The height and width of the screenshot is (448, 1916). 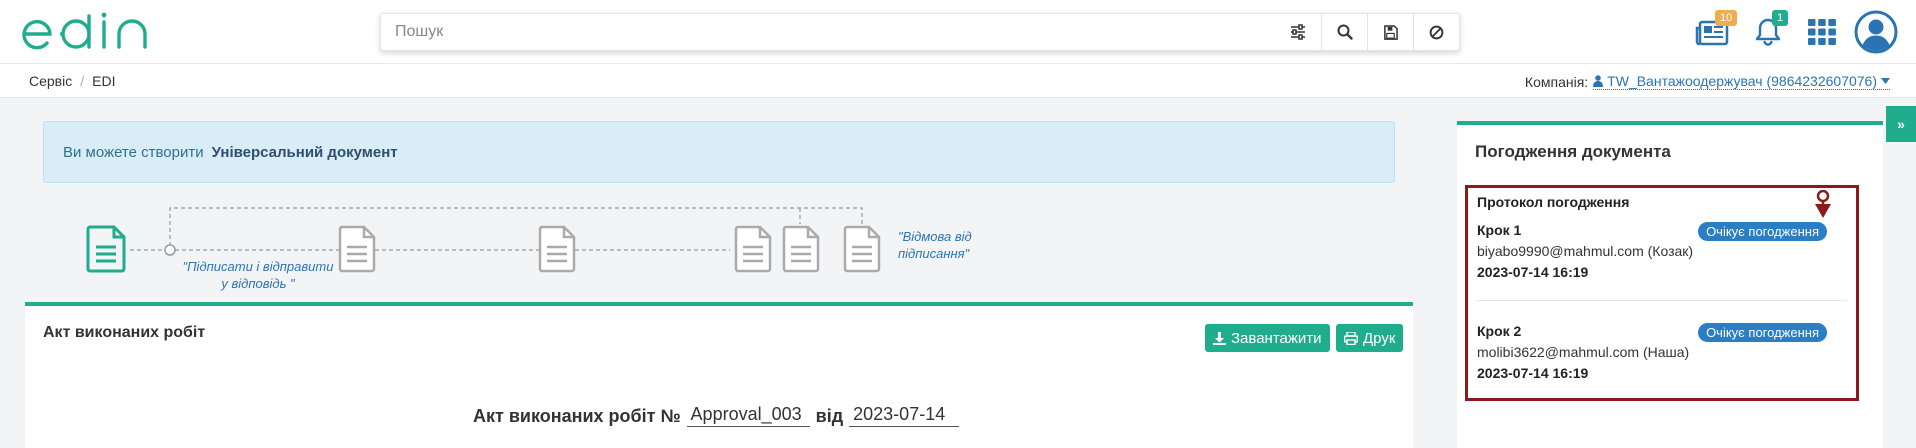 What do you see at coordinates (935, 236) in the screenshot?
I see `workflow-label-reject-line1: "Відмова від` at bounding box center [935, 236].